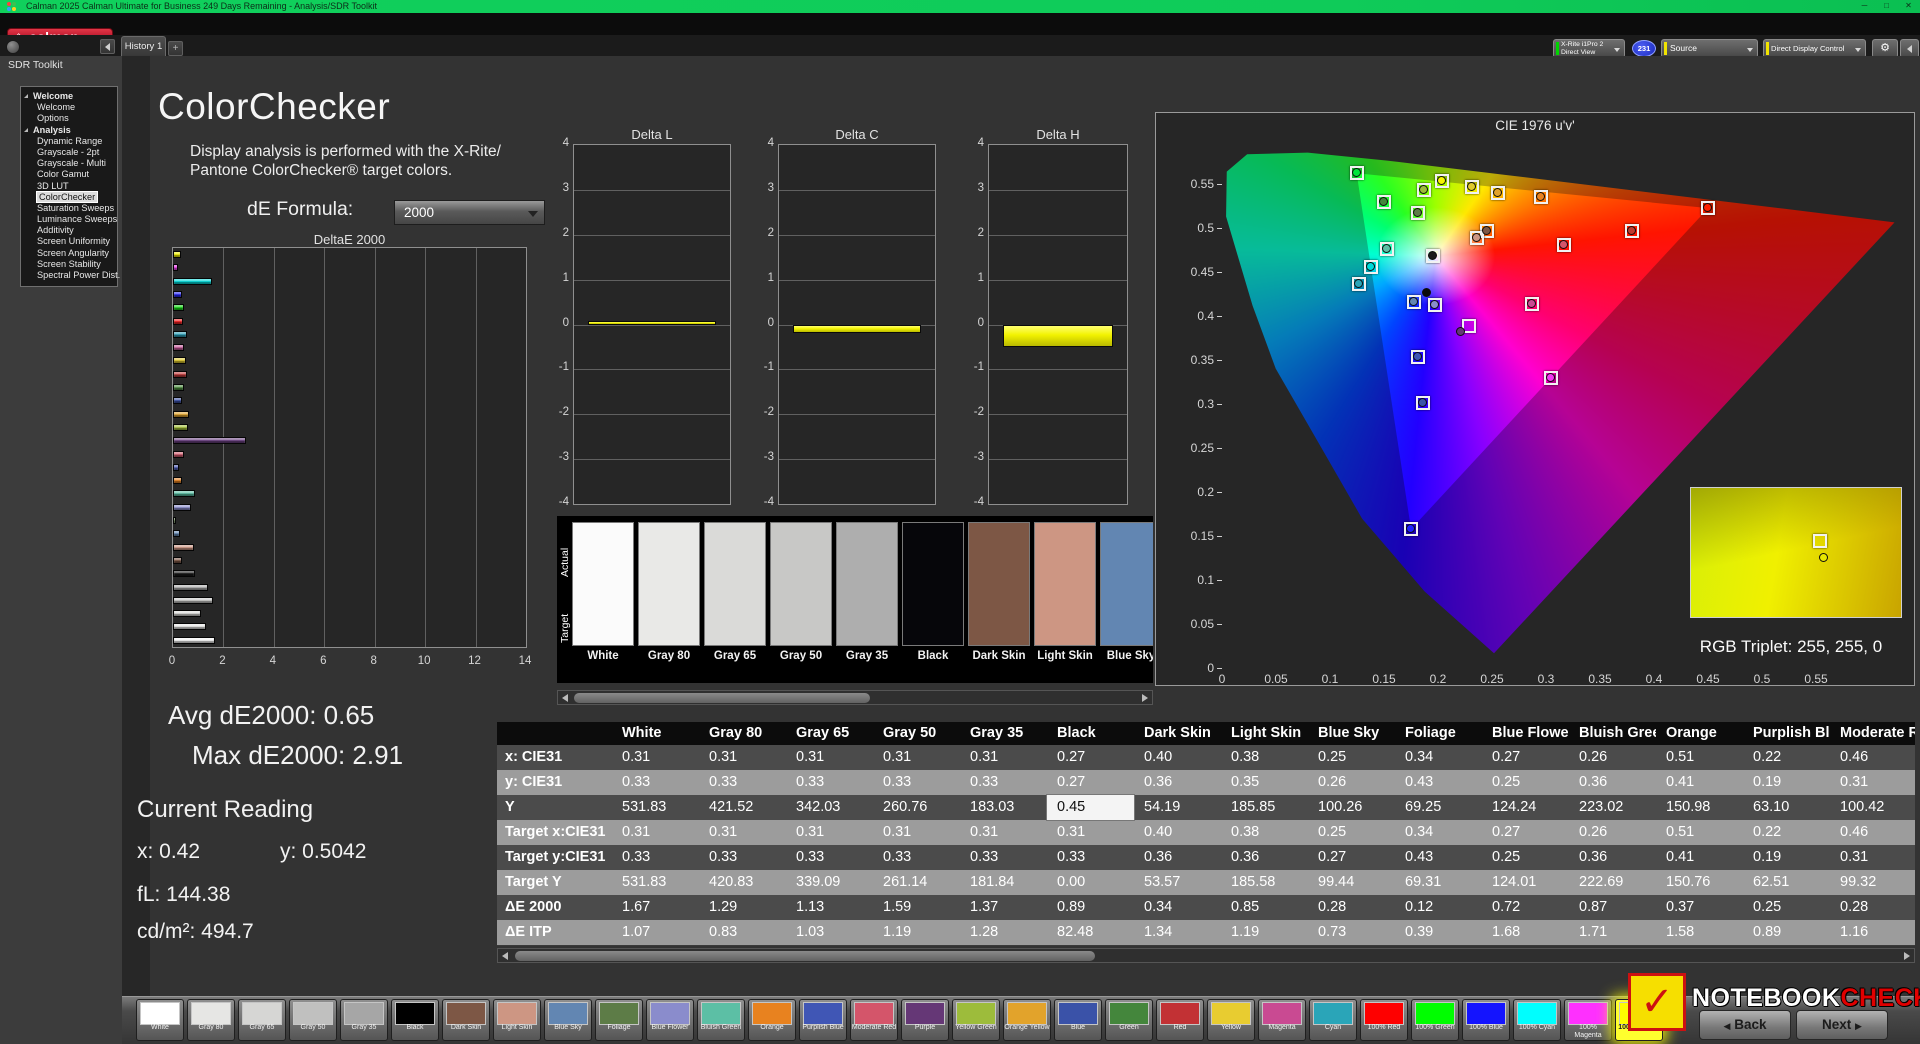  Describe the element at coordinates (415, 1020) in the screenshot. I see `patch-button-black: Black` at that location.